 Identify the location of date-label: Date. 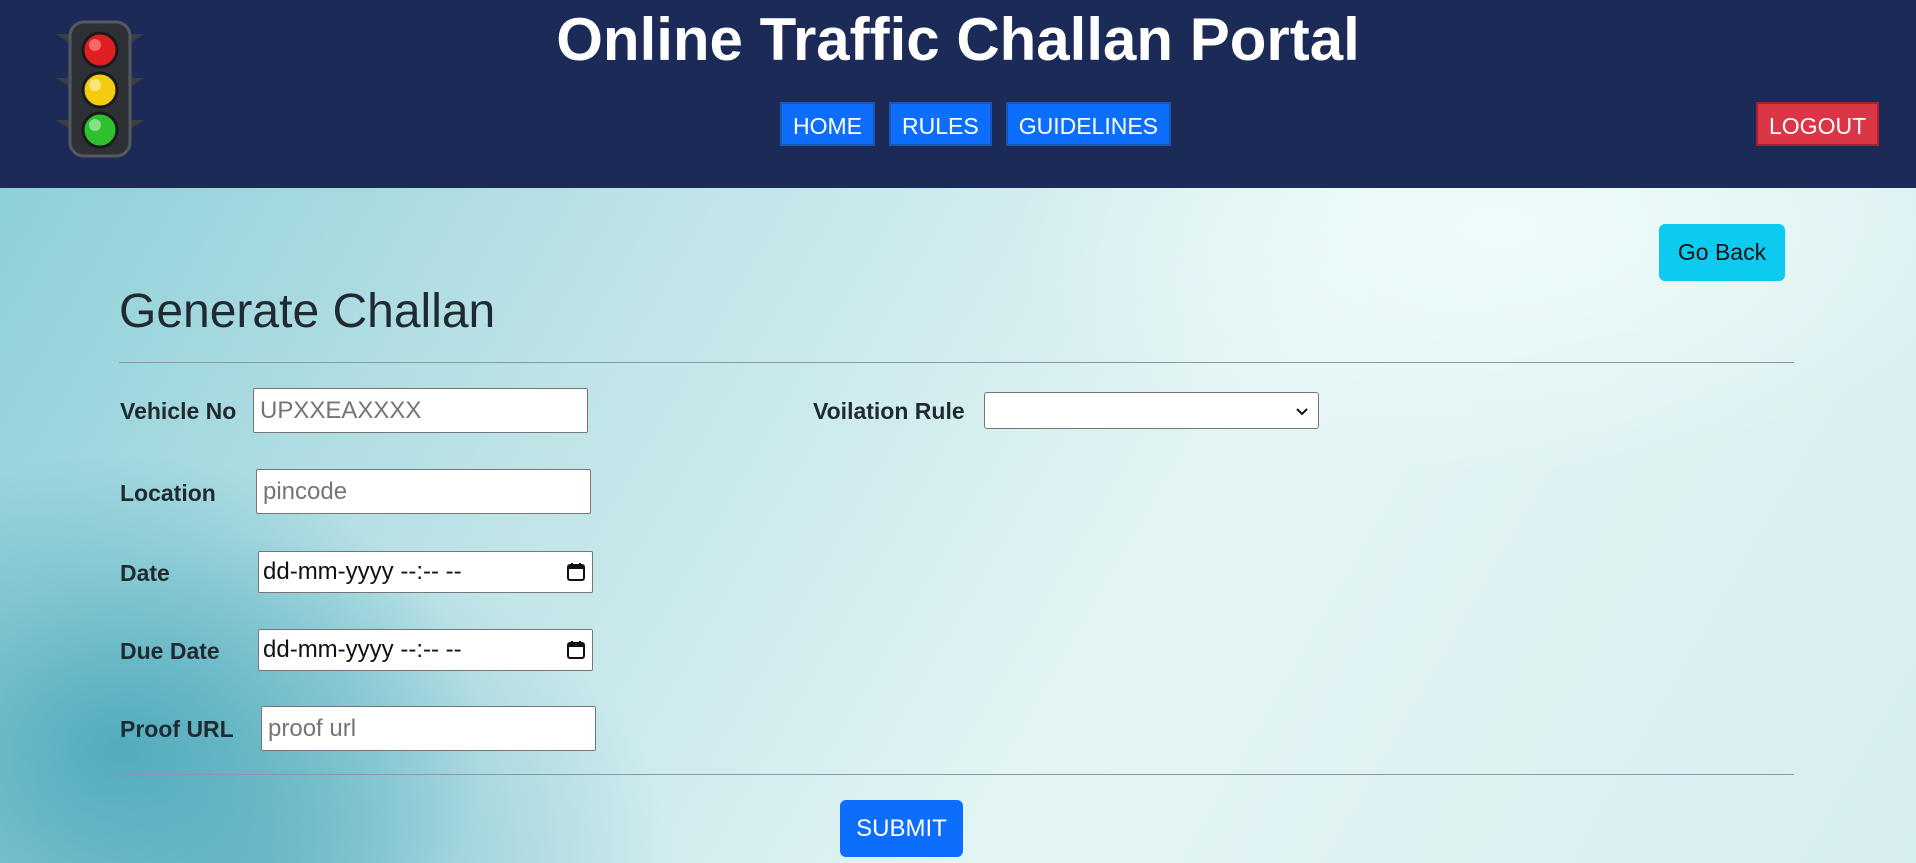
(145, 573).